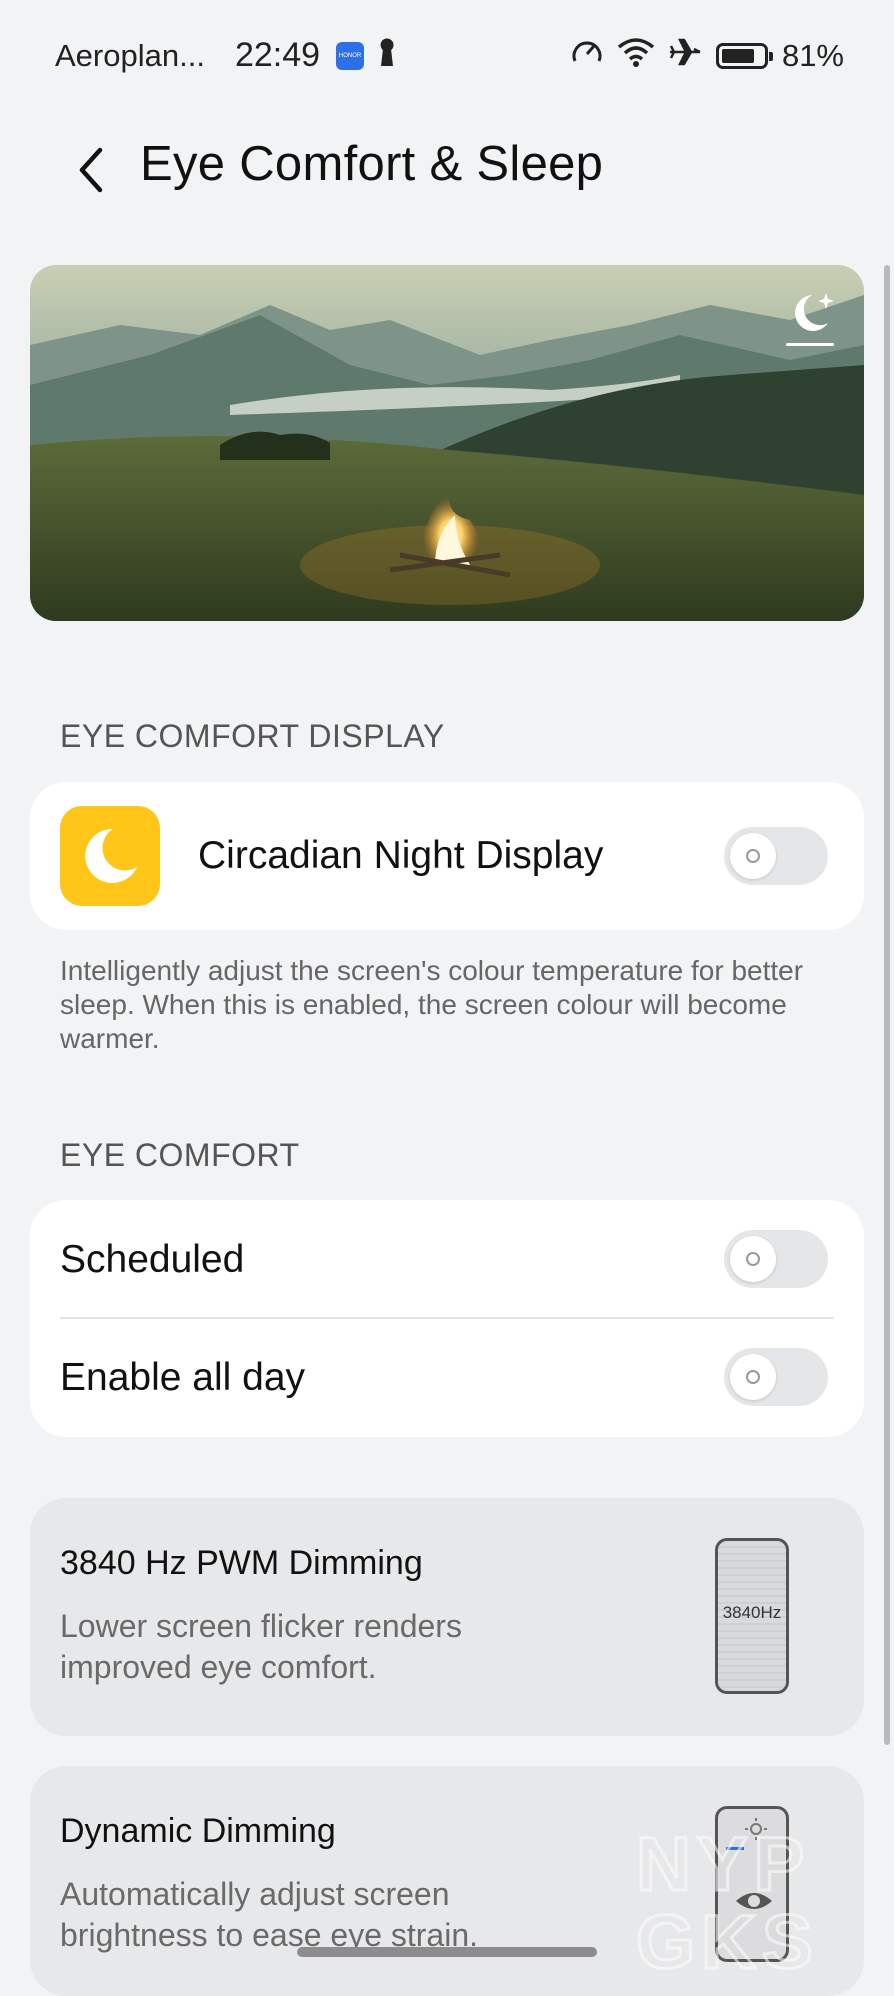 The image size is (894, 1996). What do you see at coordinates (447, 55) in the screenshot?
I see `status-bar: Aeroplan... 22:49 HONOR 81%` at bounding box center [447, 55].